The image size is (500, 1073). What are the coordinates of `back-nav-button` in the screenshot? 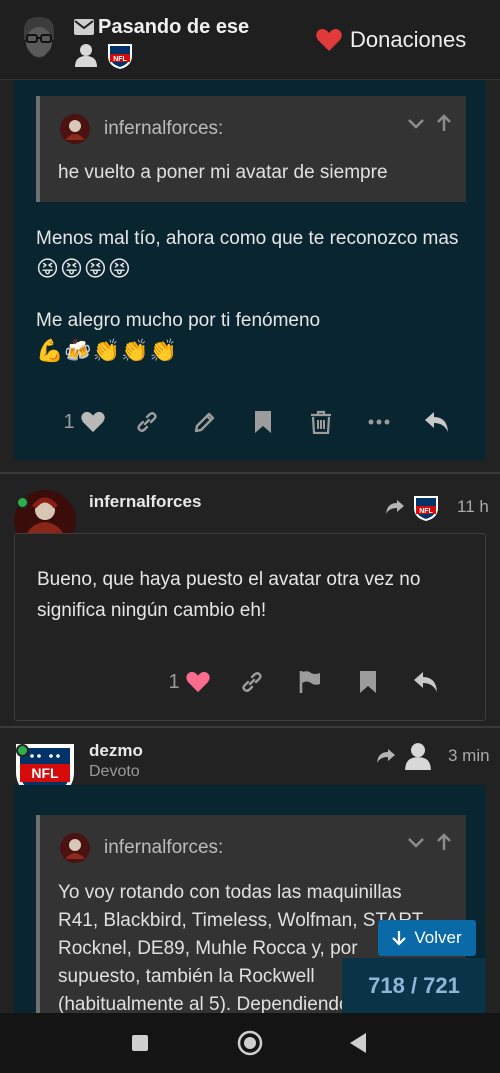 It's located at (358, 1043).